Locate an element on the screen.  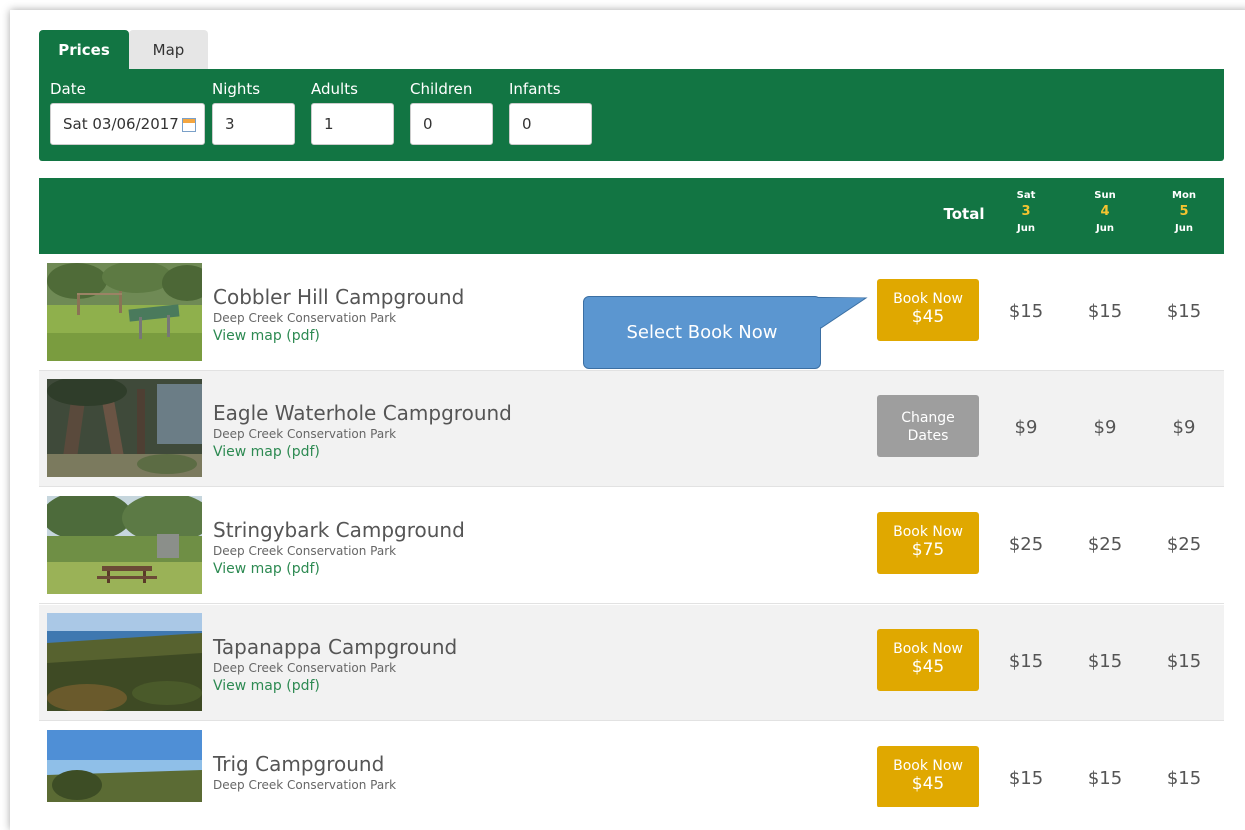
adults-field: 1 is located at coordinates (352, 124).